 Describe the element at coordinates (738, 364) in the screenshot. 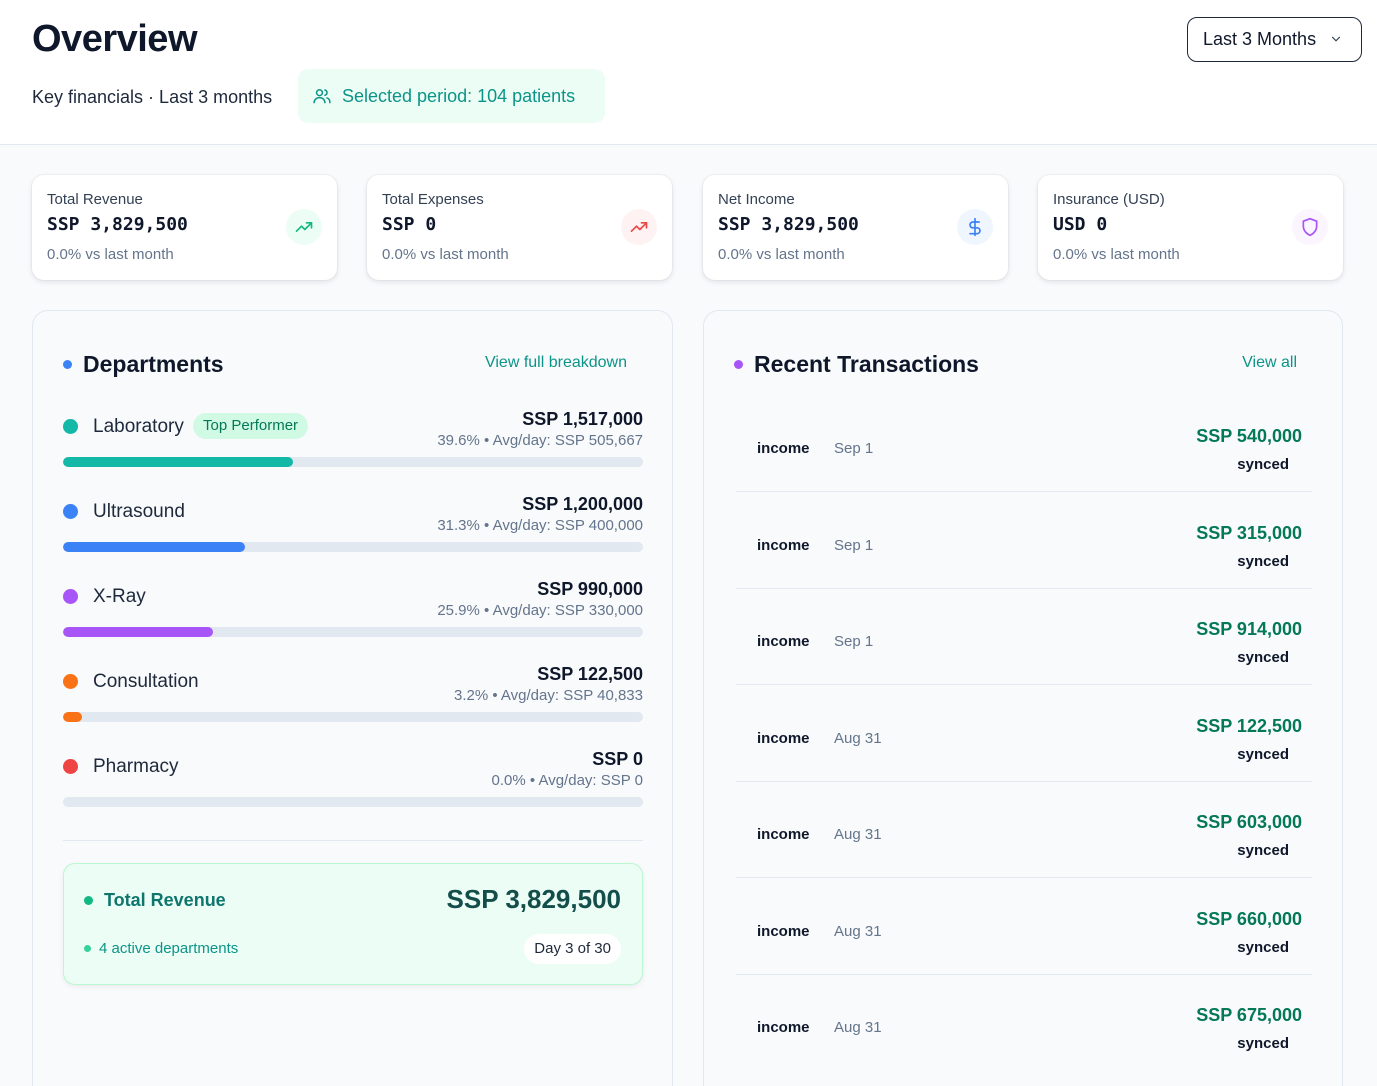

I see `transactions-dot` at that location.